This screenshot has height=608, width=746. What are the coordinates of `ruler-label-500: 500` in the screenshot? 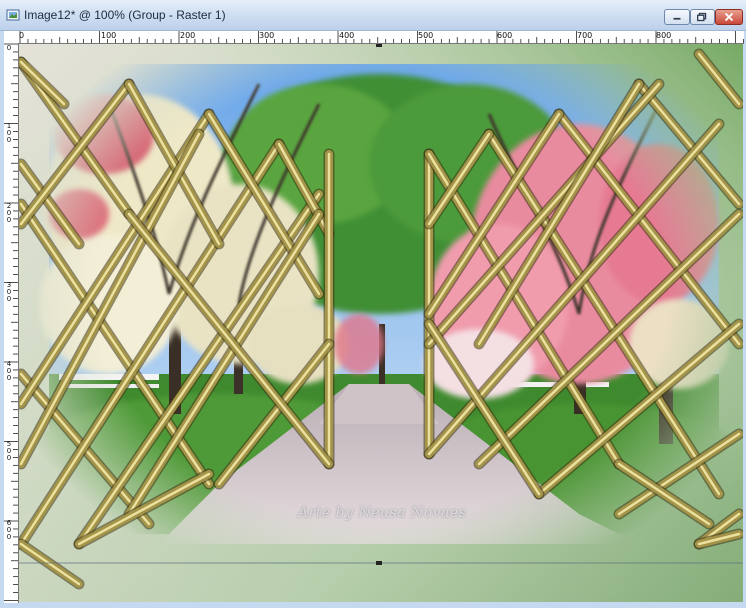 It's located at (426, 35).